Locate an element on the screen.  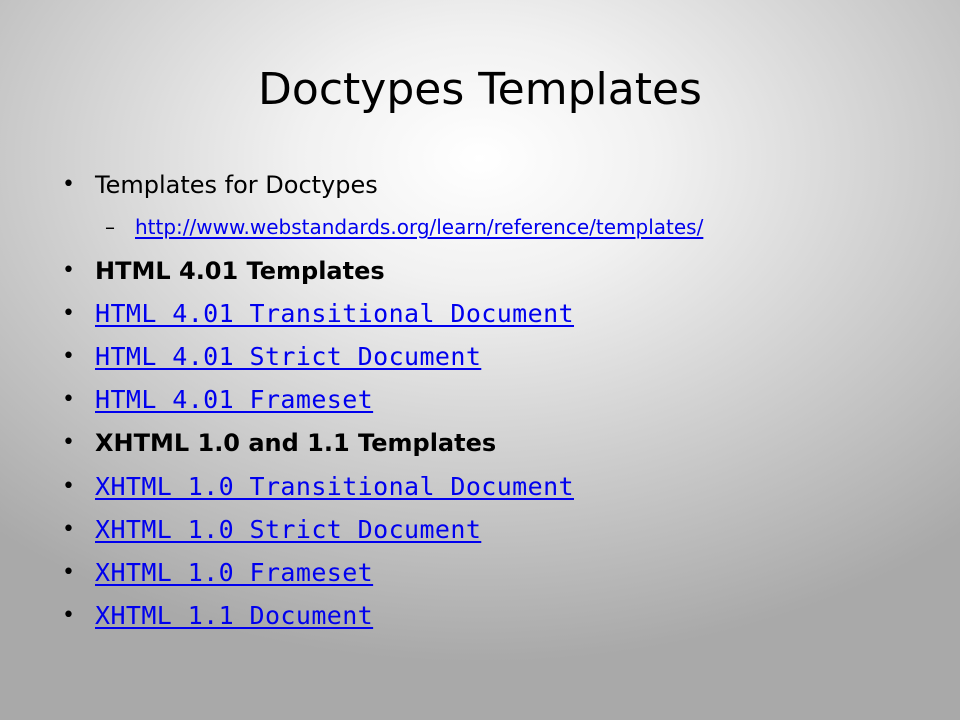
html401-frameset-link: HTML 4.01 Frameset is located at coordinates (234, 399).